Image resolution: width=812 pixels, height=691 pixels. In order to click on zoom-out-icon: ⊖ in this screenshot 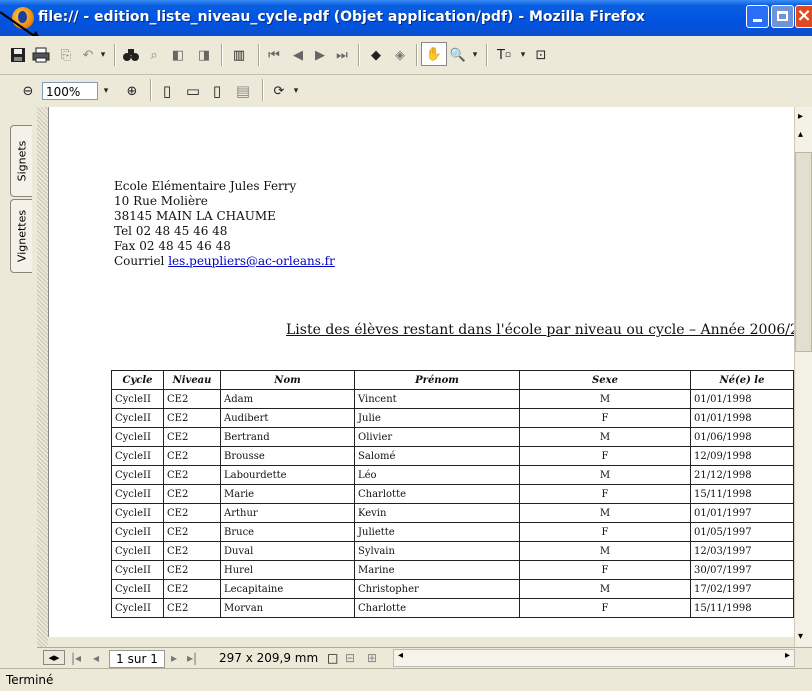, I will do `click(28, 91)`.